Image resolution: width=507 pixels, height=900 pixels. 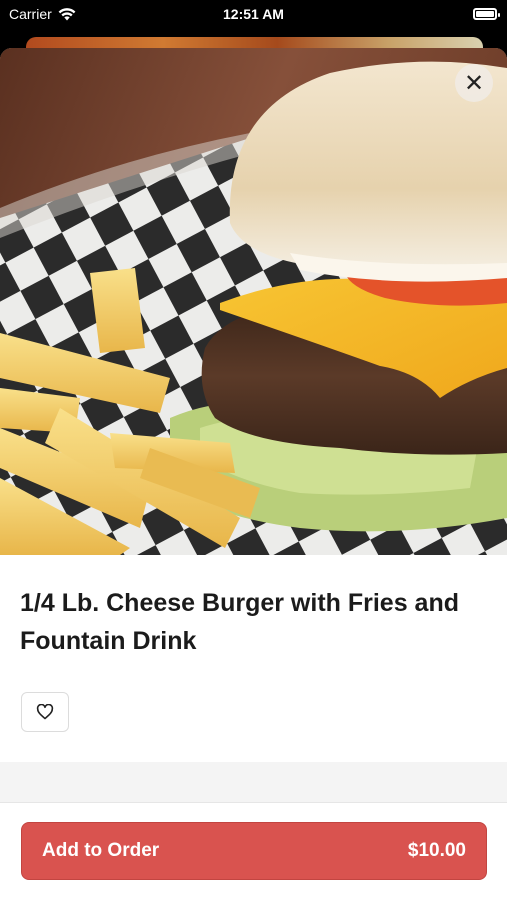 I want to click on item-price: $10.00, so click(x=436, y=850).